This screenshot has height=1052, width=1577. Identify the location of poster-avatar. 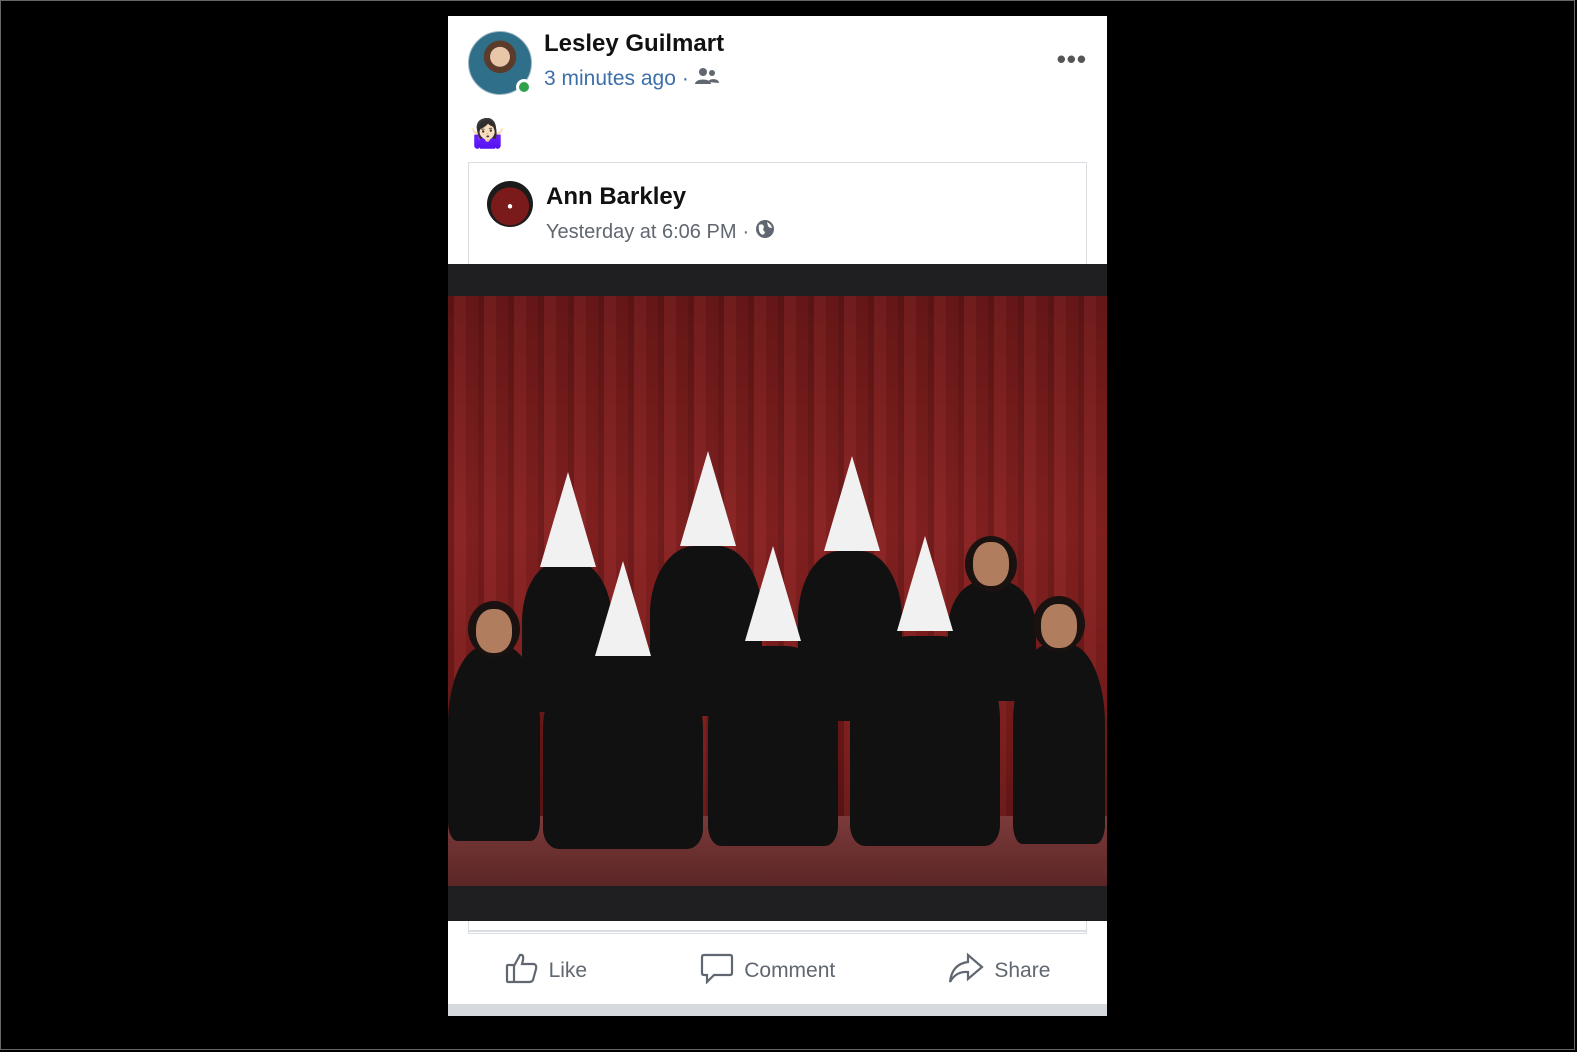
(500, 63).